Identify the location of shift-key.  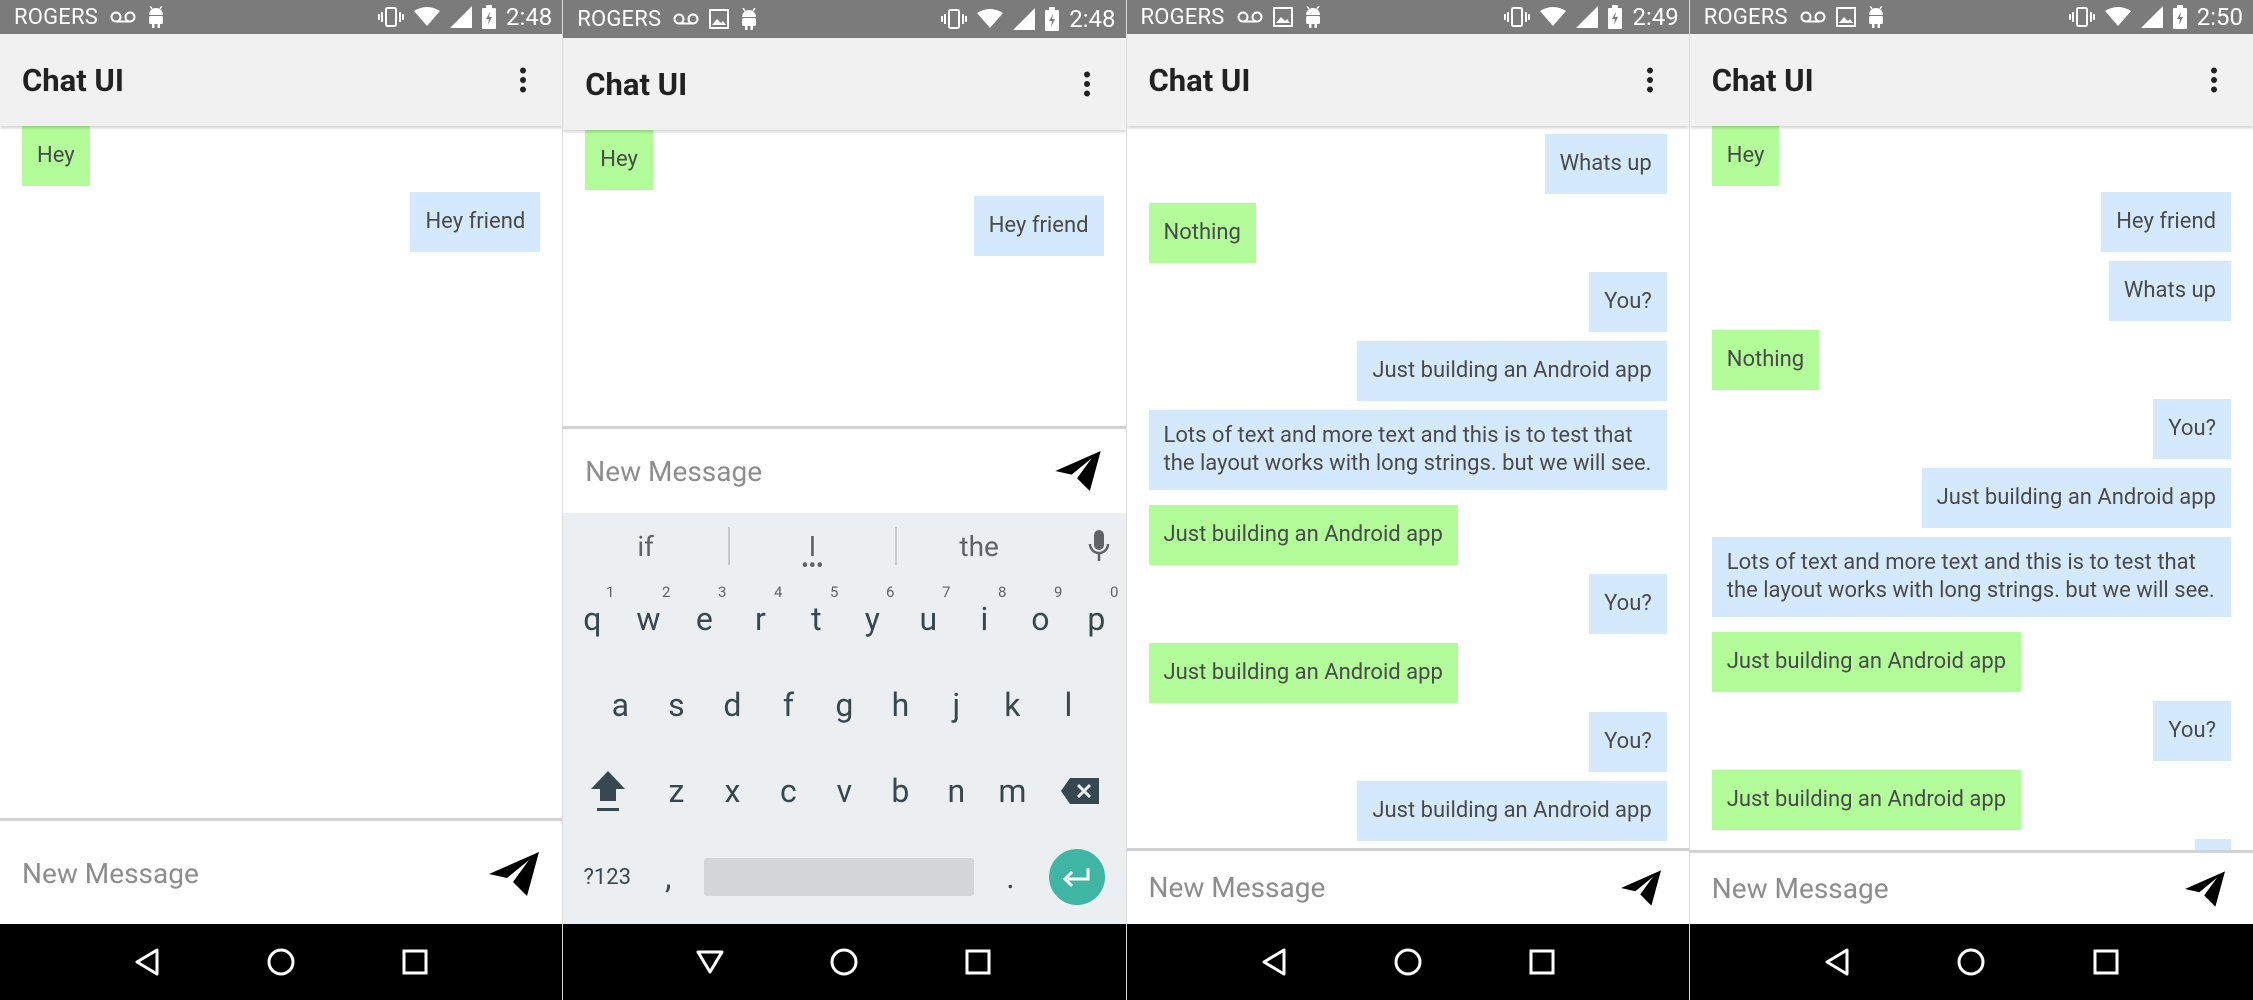
(608, 791).